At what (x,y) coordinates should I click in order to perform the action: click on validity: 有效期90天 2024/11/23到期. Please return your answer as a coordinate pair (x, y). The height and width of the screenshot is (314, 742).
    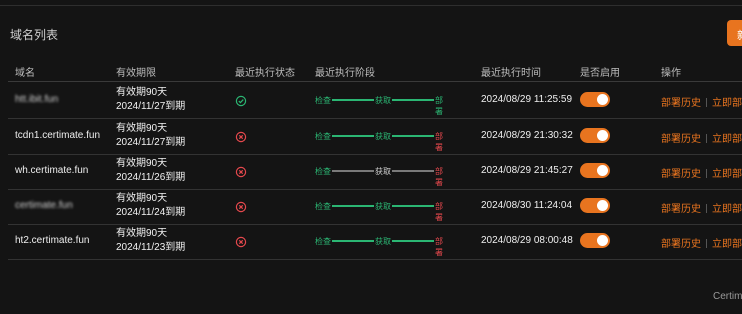
    Looking at the image, I should click on (150, 241).